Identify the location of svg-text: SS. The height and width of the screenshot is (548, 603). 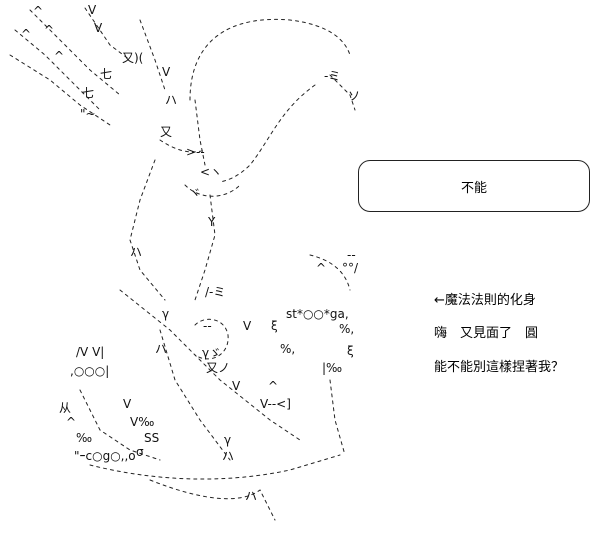
(151, 438).